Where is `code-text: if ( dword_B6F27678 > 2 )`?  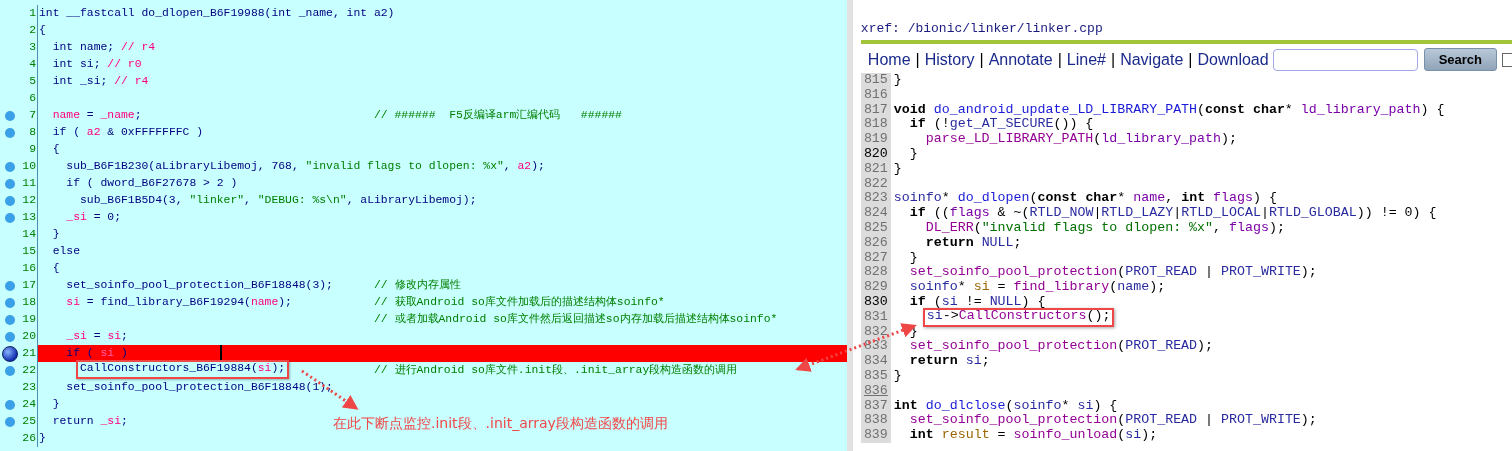 code-text: if ( dword_B6F27678 > 2 ) is located at coordinates (151, 183).